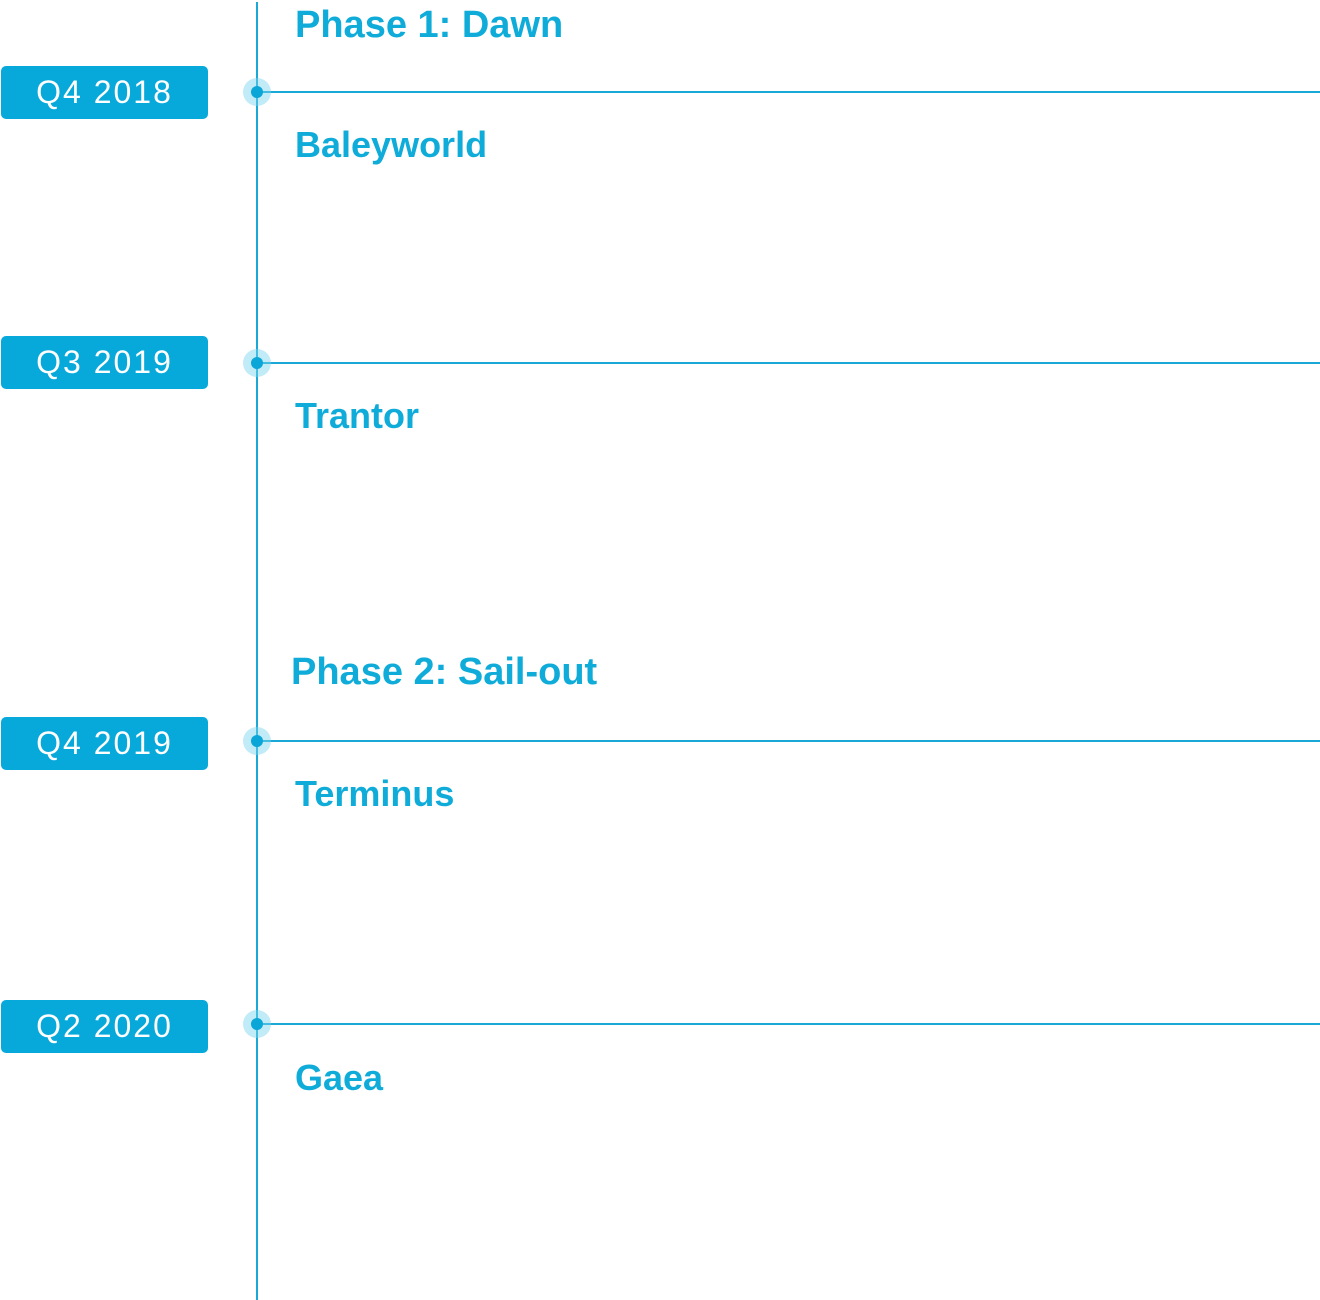 This screenshot has width=1320, height=1300. I want to click on milestone-date-badge: Q4 2018, so click(104, 92).